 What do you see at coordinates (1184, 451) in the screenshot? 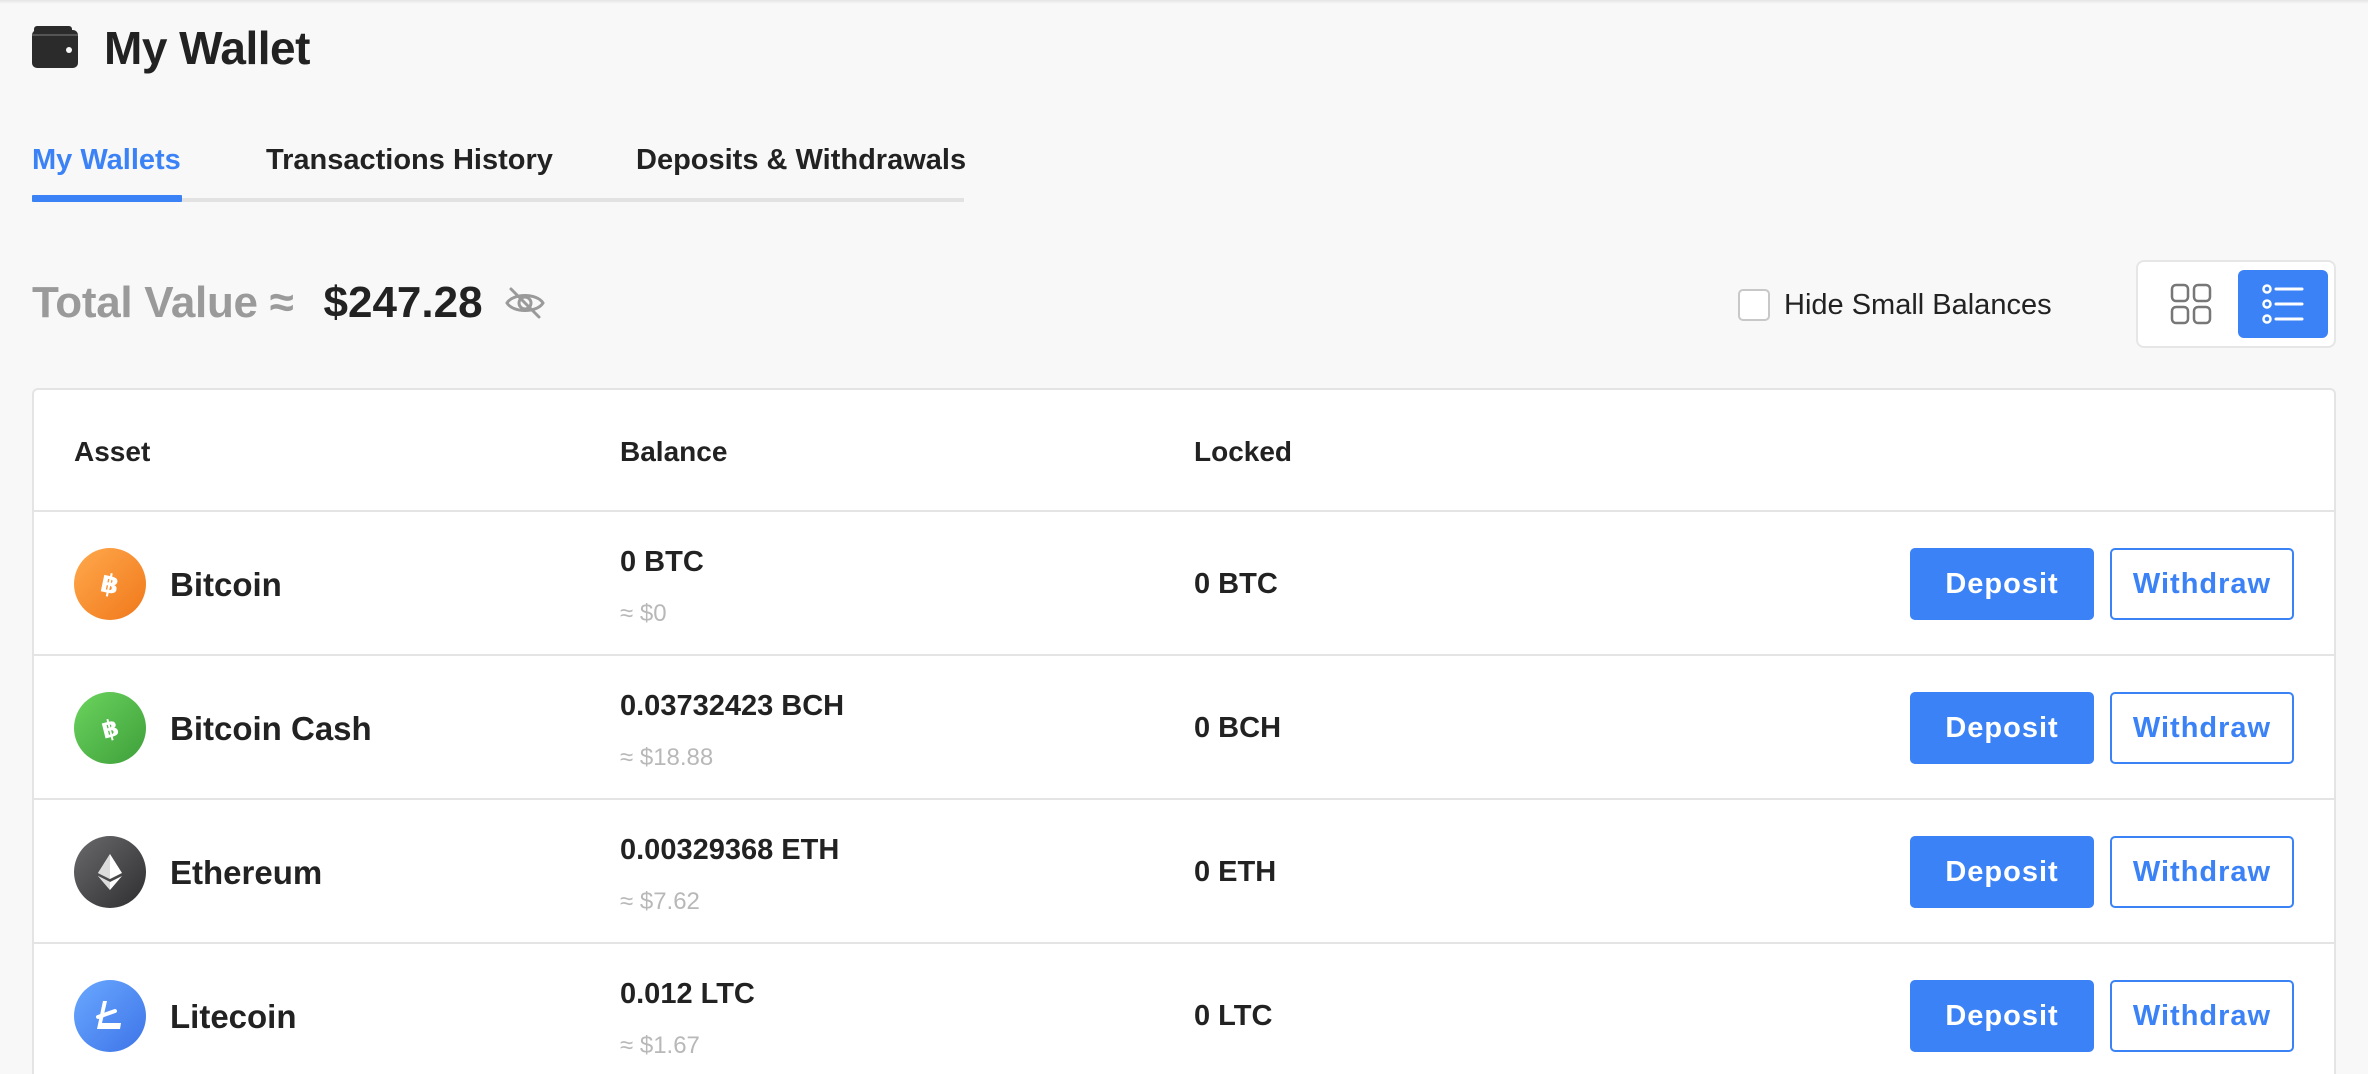
I see `table-header: Asset Balance Locked` at bounding box center [1184, 451].